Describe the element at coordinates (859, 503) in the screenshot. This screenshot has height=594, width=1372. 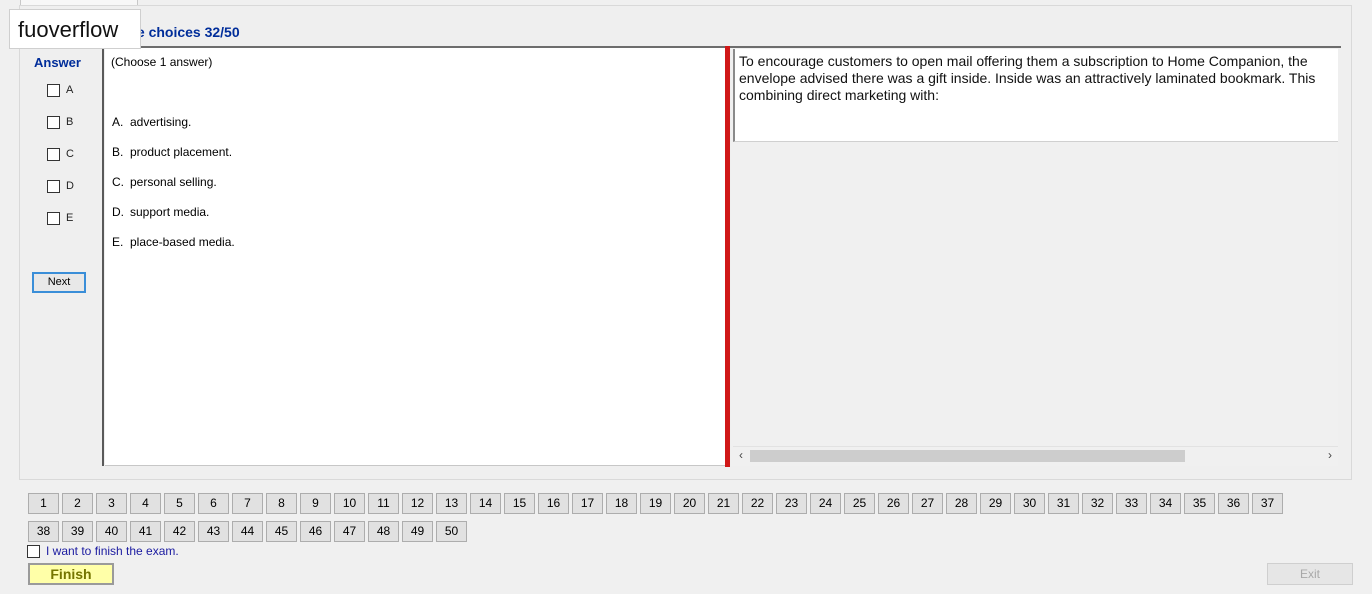
I see `question-nav-button-25: 25` at that location.